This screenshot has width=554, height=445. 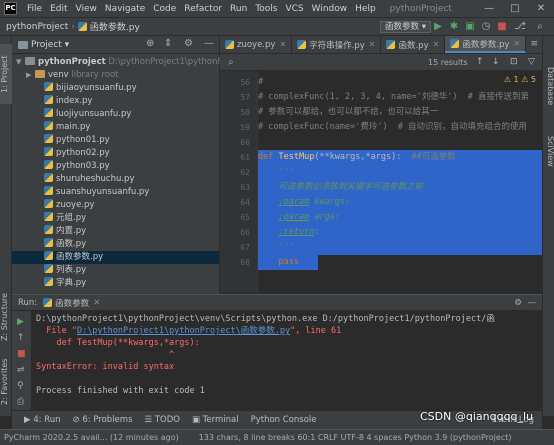 What do you see at coordinates (548, 86) in the screenshot?
I see `database-tool-button: Database` at bounding box center [548, 86].